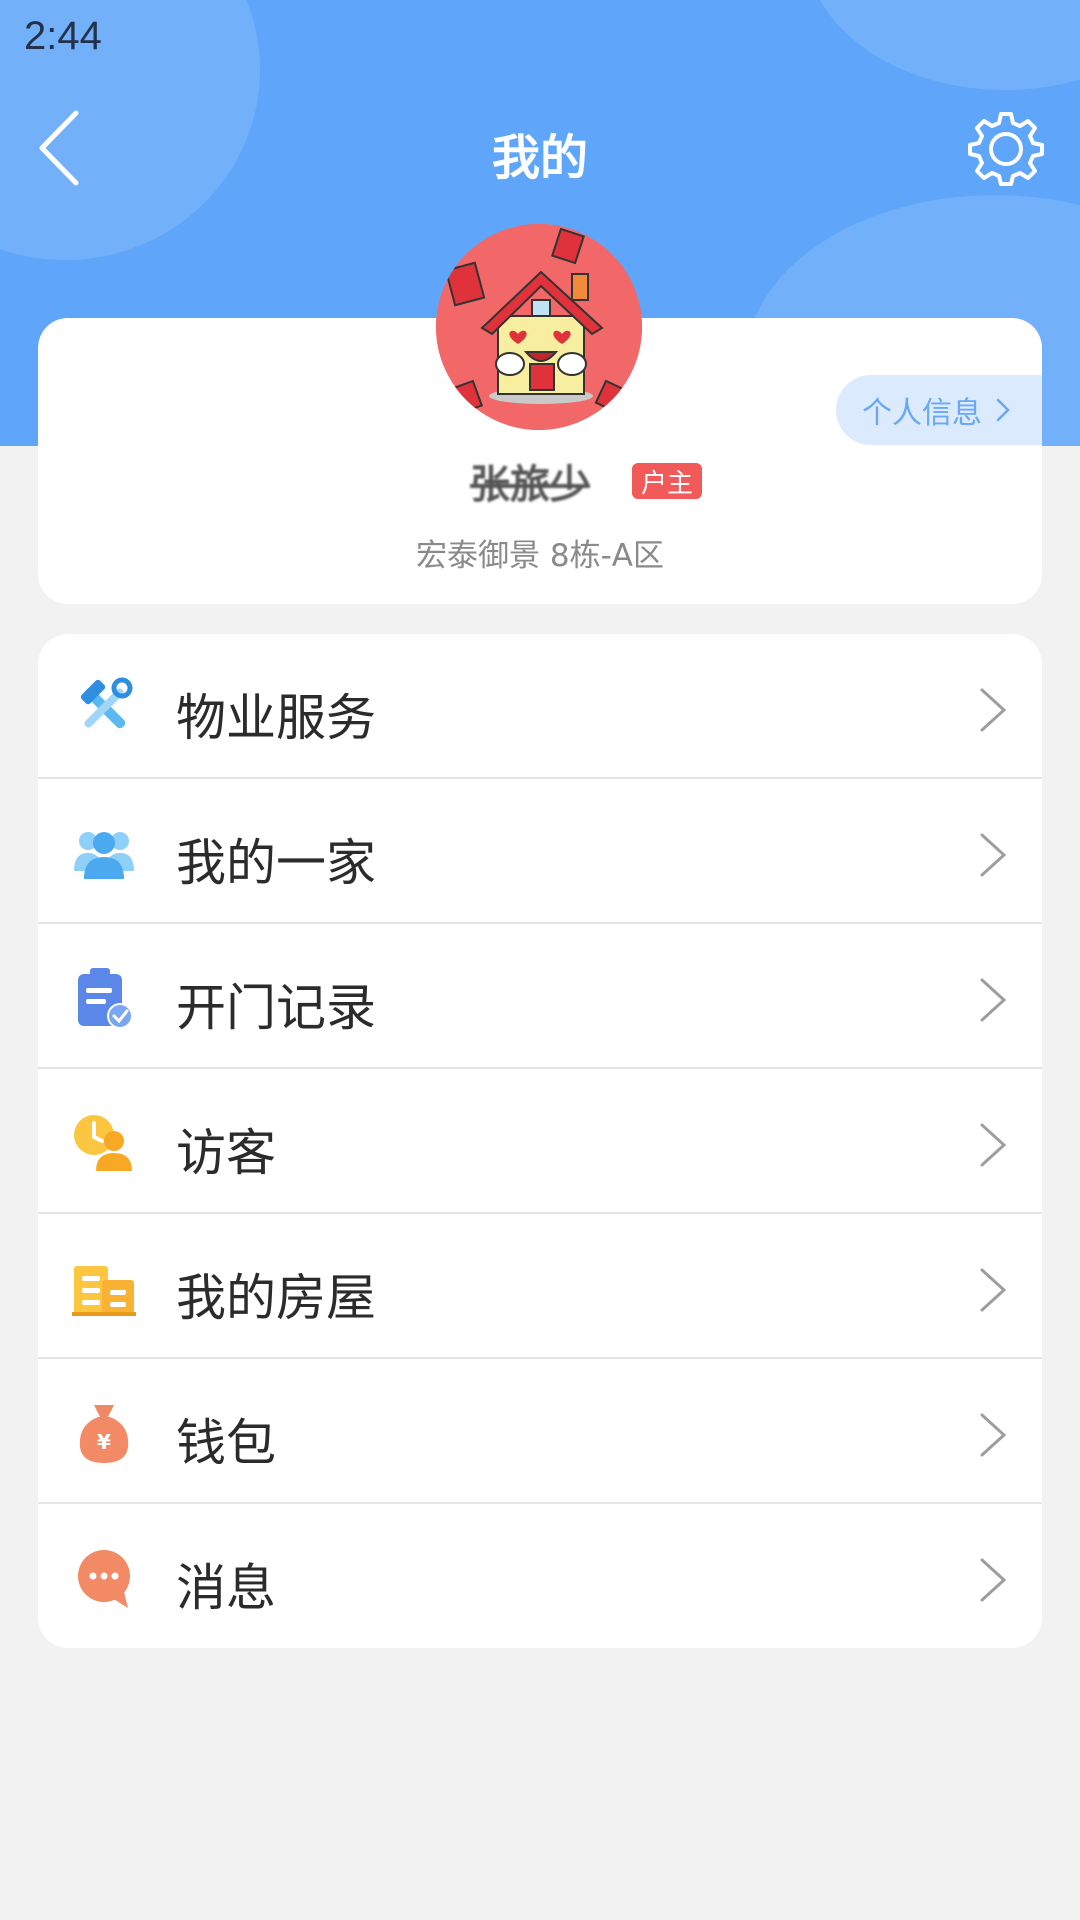  What do you see at coordinates (103, 1143) in the screenshot?
I see `visitor-icon` at bounding box center [103, 1143].